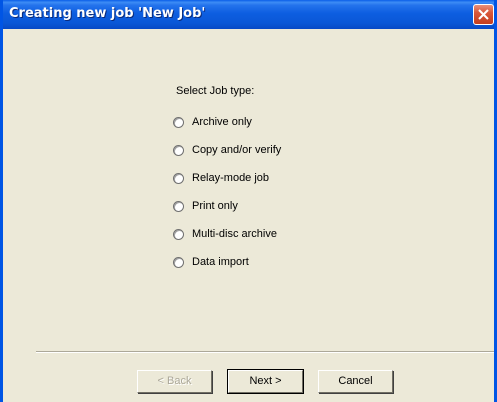 The height and width of the screenshot is (402, 497). Describe the element at coordinates (231, 178) in the screenshot. I see `radio-label: Relay-mode job` at that location.